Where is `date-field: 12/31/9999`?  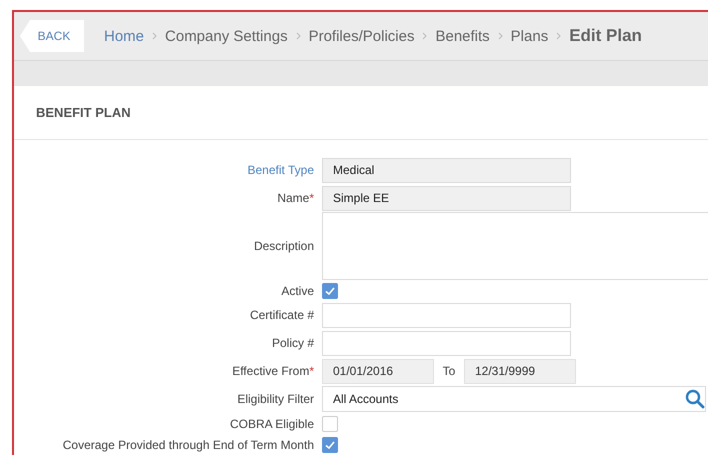
date-field: 12/31/9999 is located at coordinates (520, 371).